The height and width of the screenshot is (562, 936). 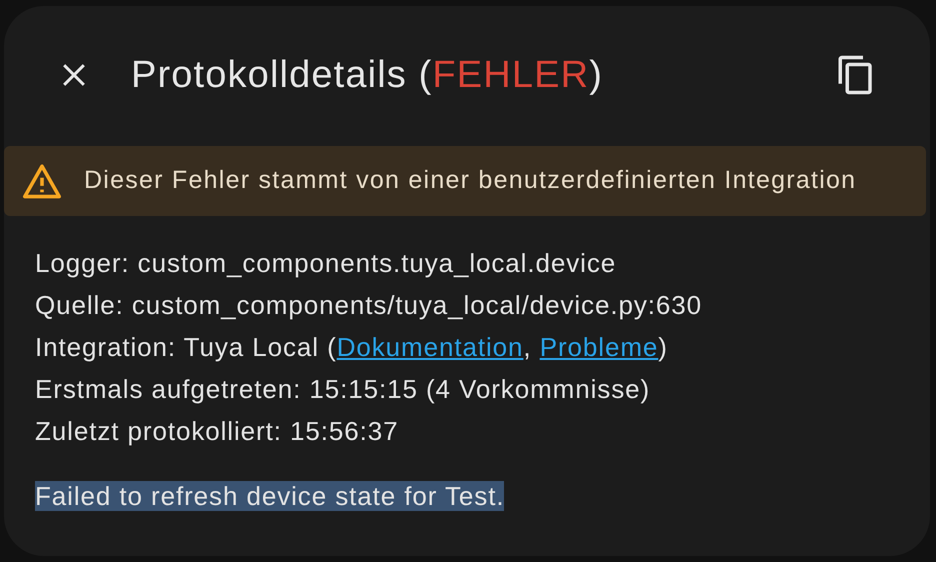 What do you see at coordinates (342, 389) in the screenshot?
I see `detail-line: Erstmals aufgetreten: 15:15:15 (4 Vorkommnisse)` at bounding box center [342, 389].